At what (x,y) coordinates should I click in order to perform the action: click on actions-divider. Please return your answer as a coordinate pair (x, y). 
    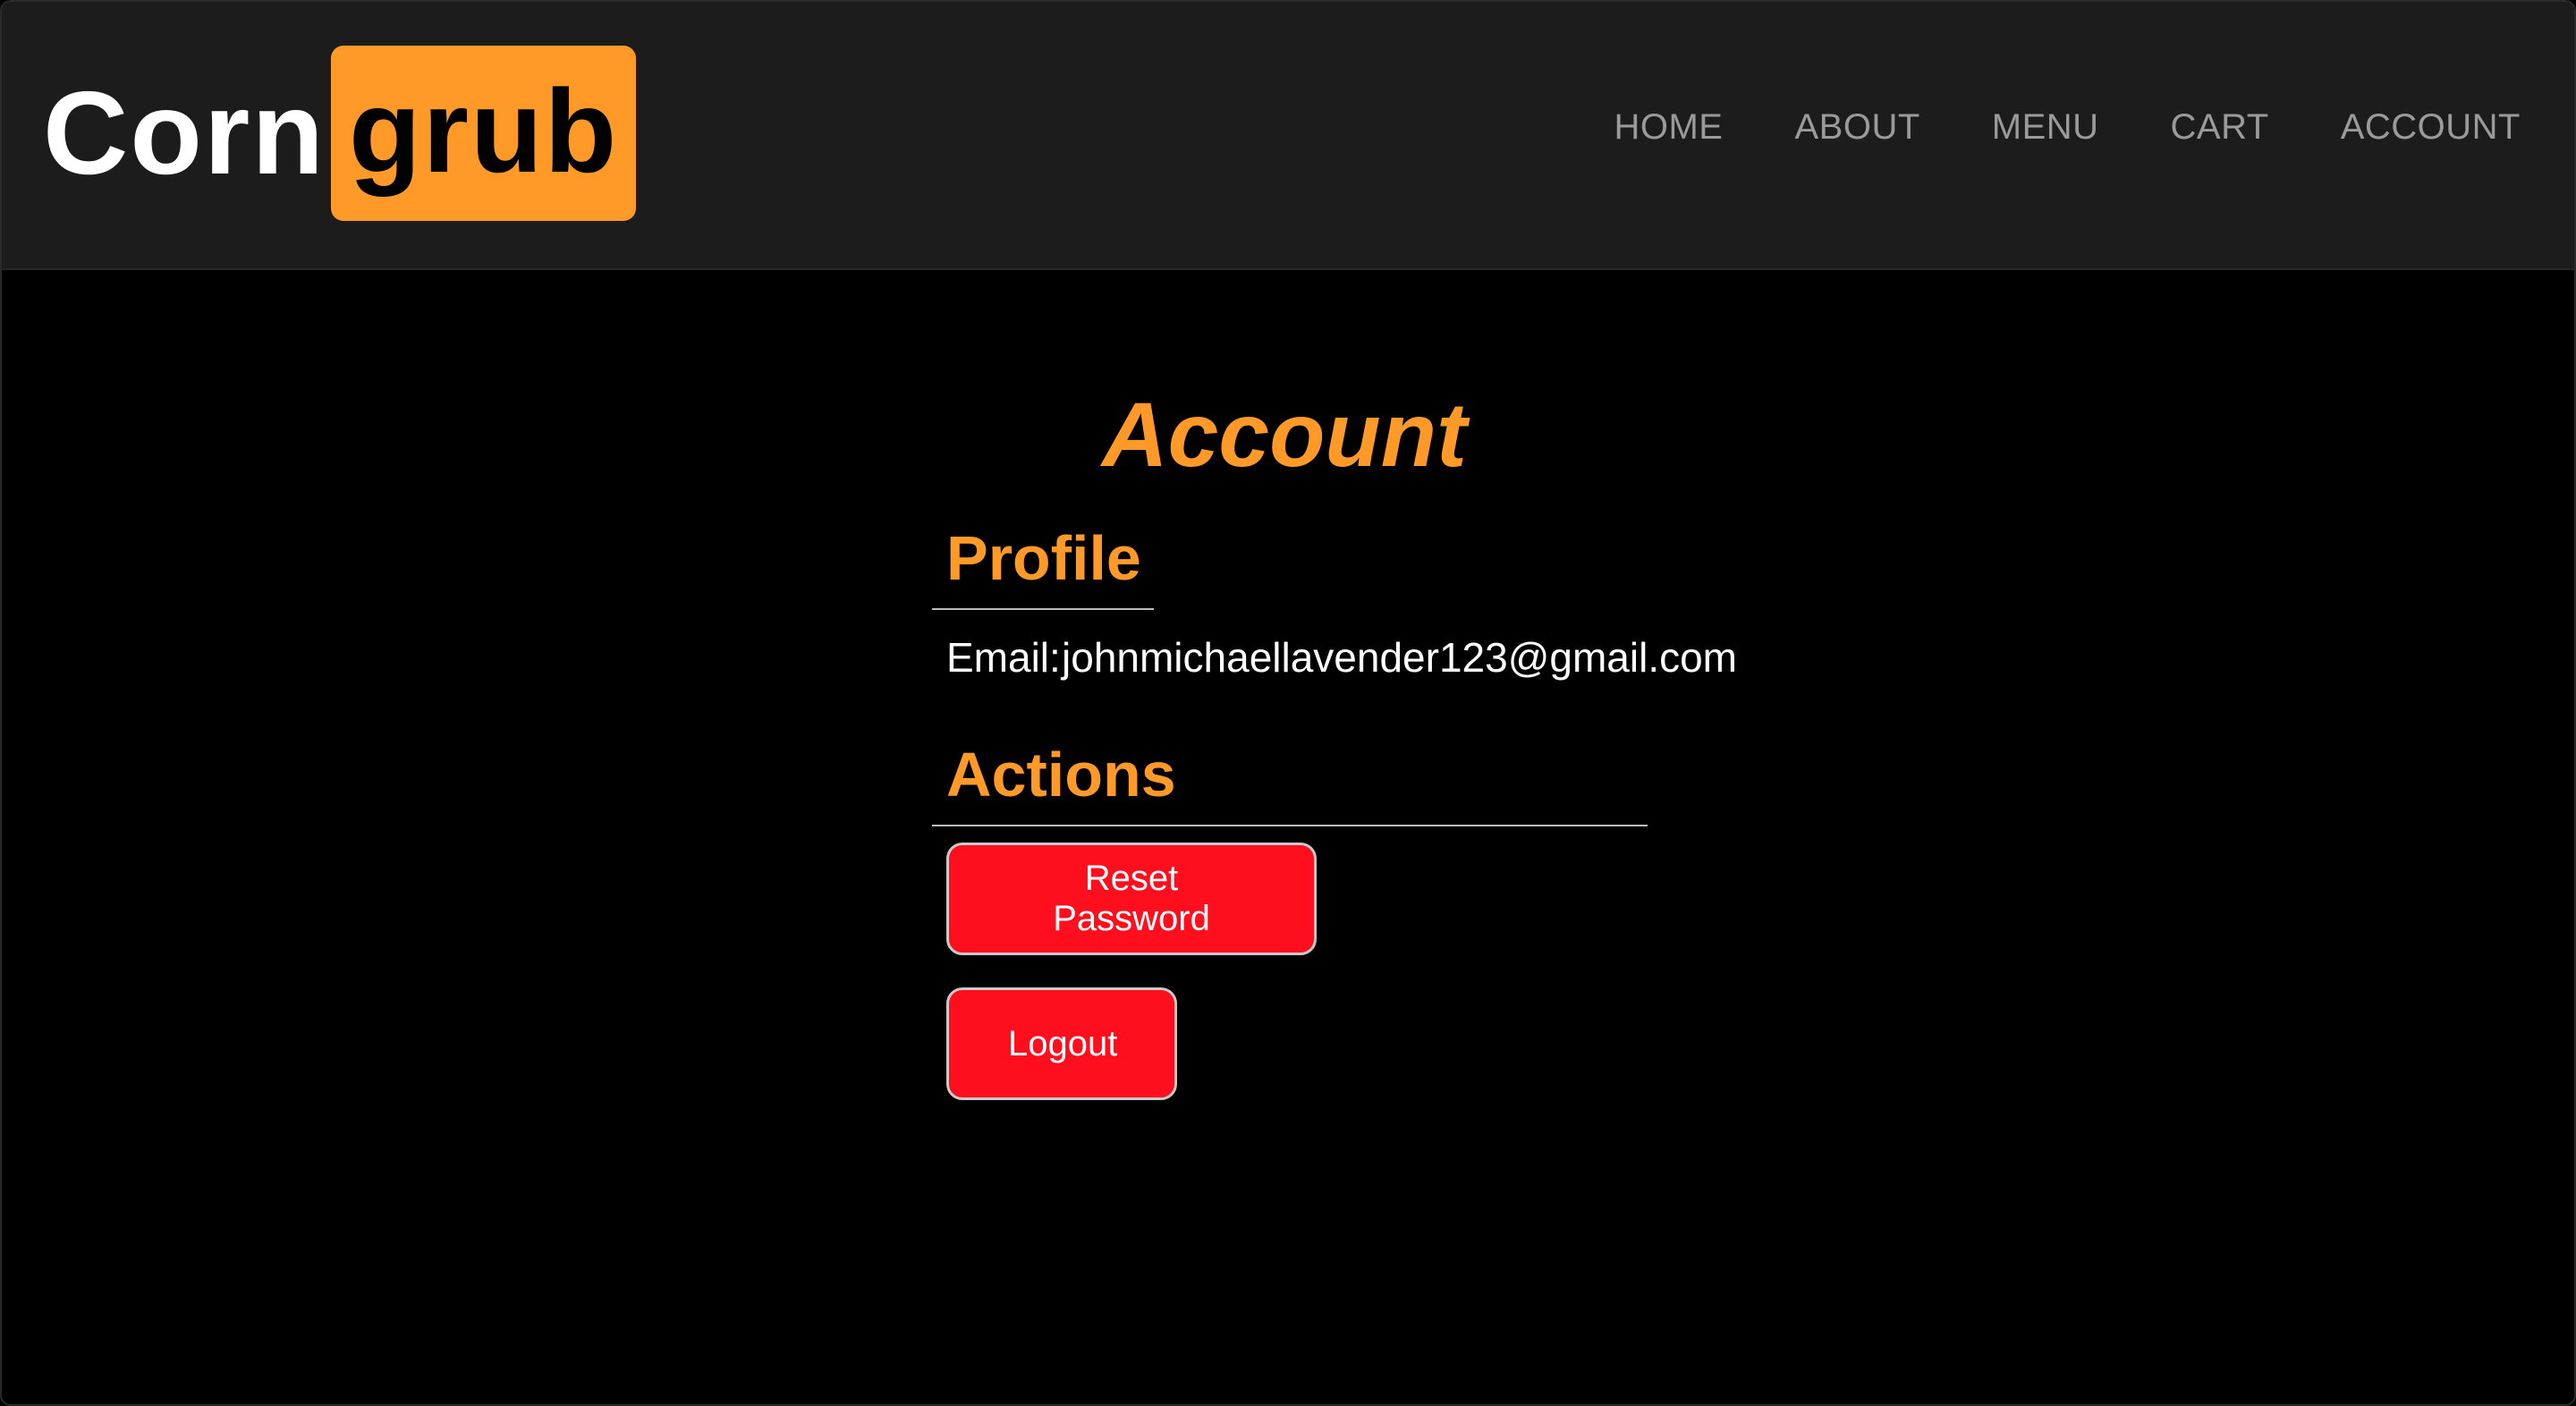
    Looking at the image, I should click on (1290, 826).